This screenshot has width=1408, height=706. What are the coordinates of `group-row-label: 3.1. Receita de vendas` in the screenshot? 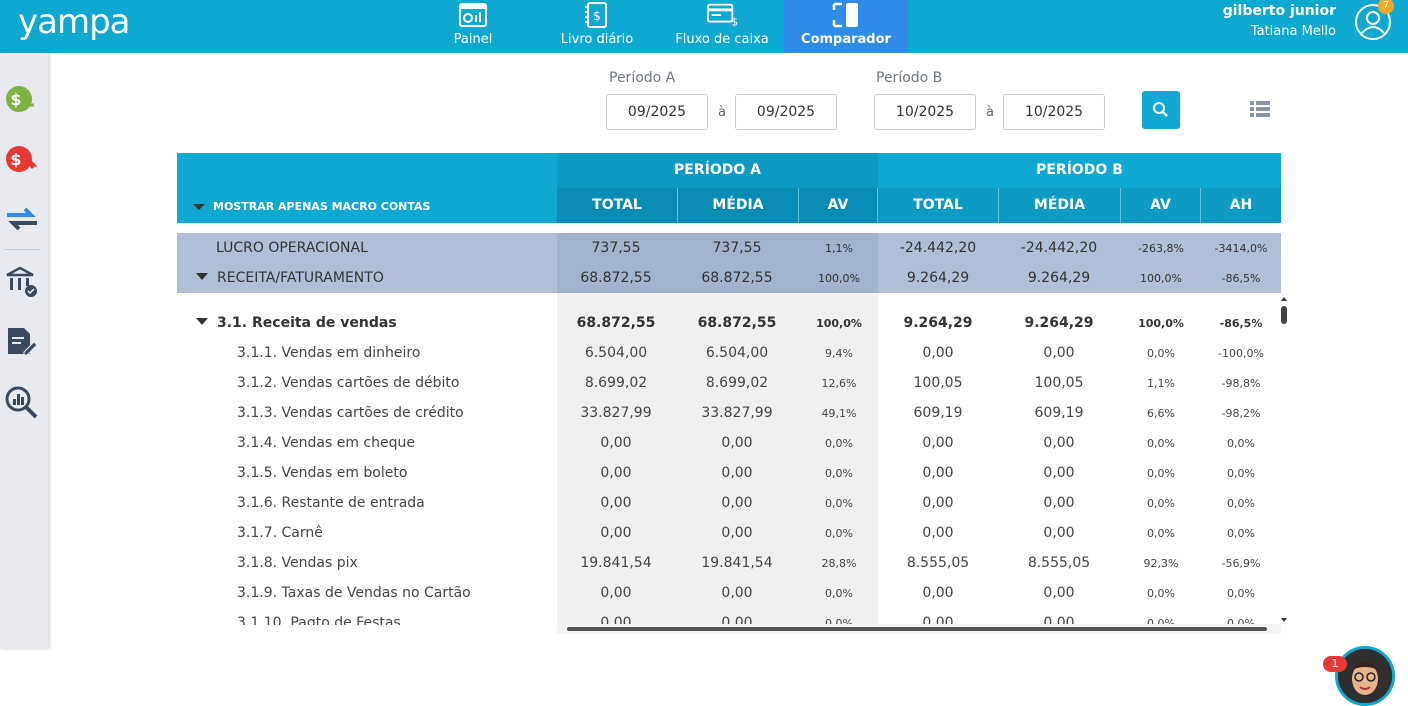 It's located at (296, 323).